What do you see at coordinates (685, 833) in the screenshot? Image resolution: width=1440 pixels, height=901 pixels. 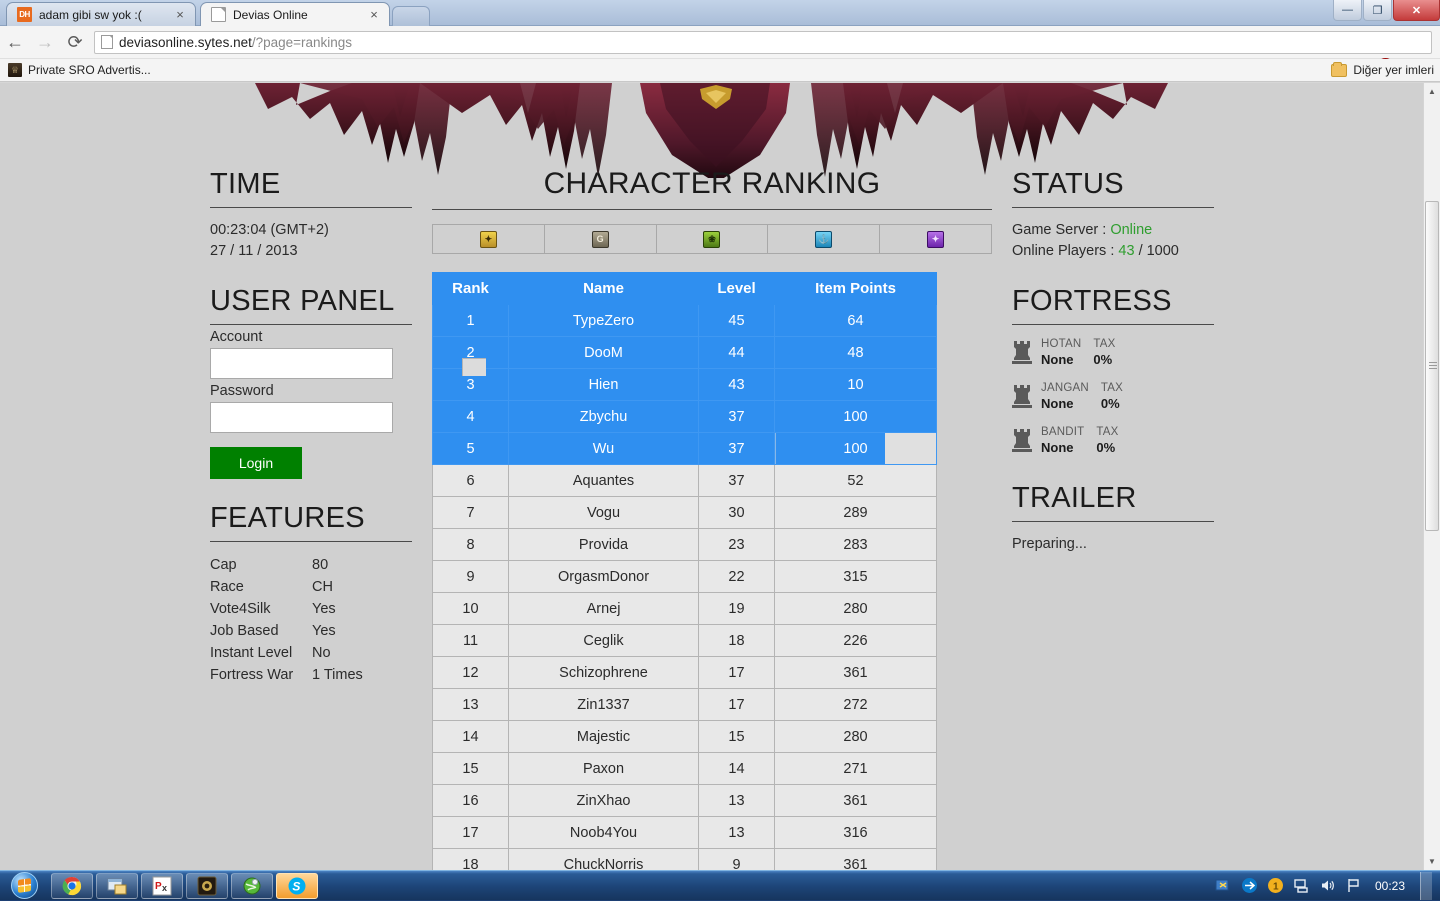 I see `table-row: 17 Noob4You 13 316` at bounding box center [685, 833].